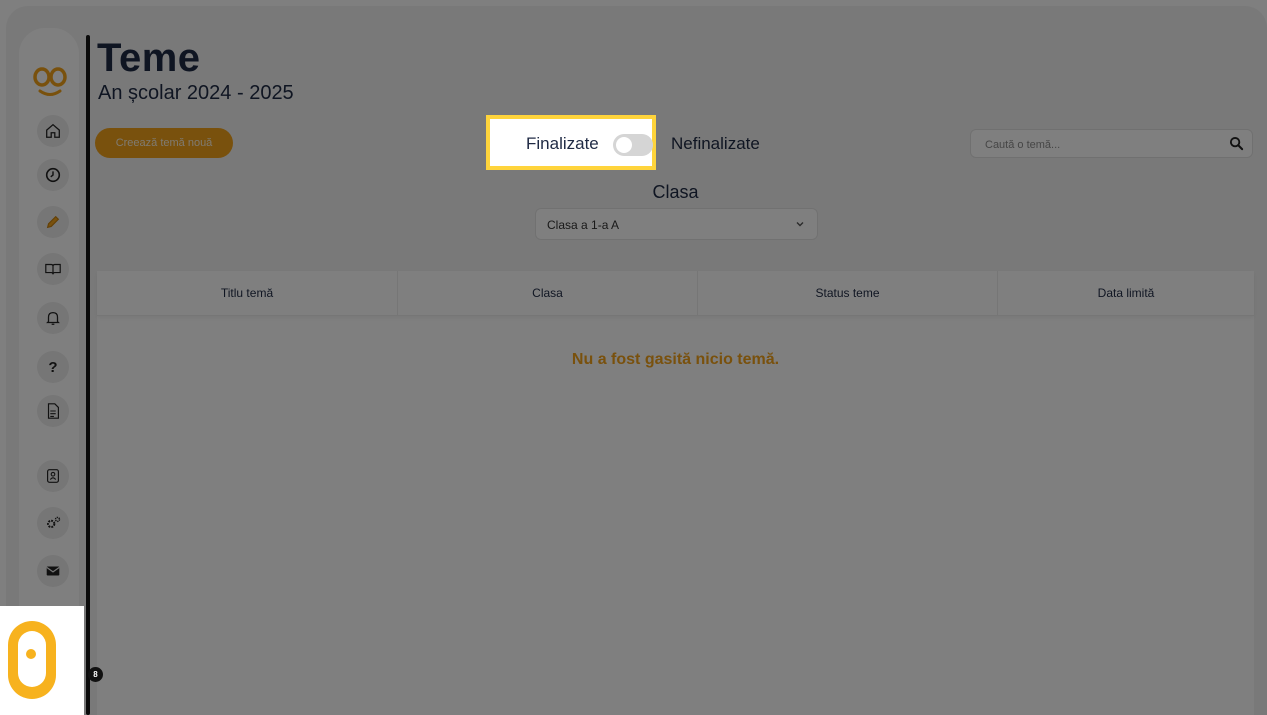 The height and width of the screenshot is (715, 1267). What do you see at coordinates (196, 93) in the screenshot?
I see `school-year: An școlar 2024 - 2025` at bounding box center [196, 93].